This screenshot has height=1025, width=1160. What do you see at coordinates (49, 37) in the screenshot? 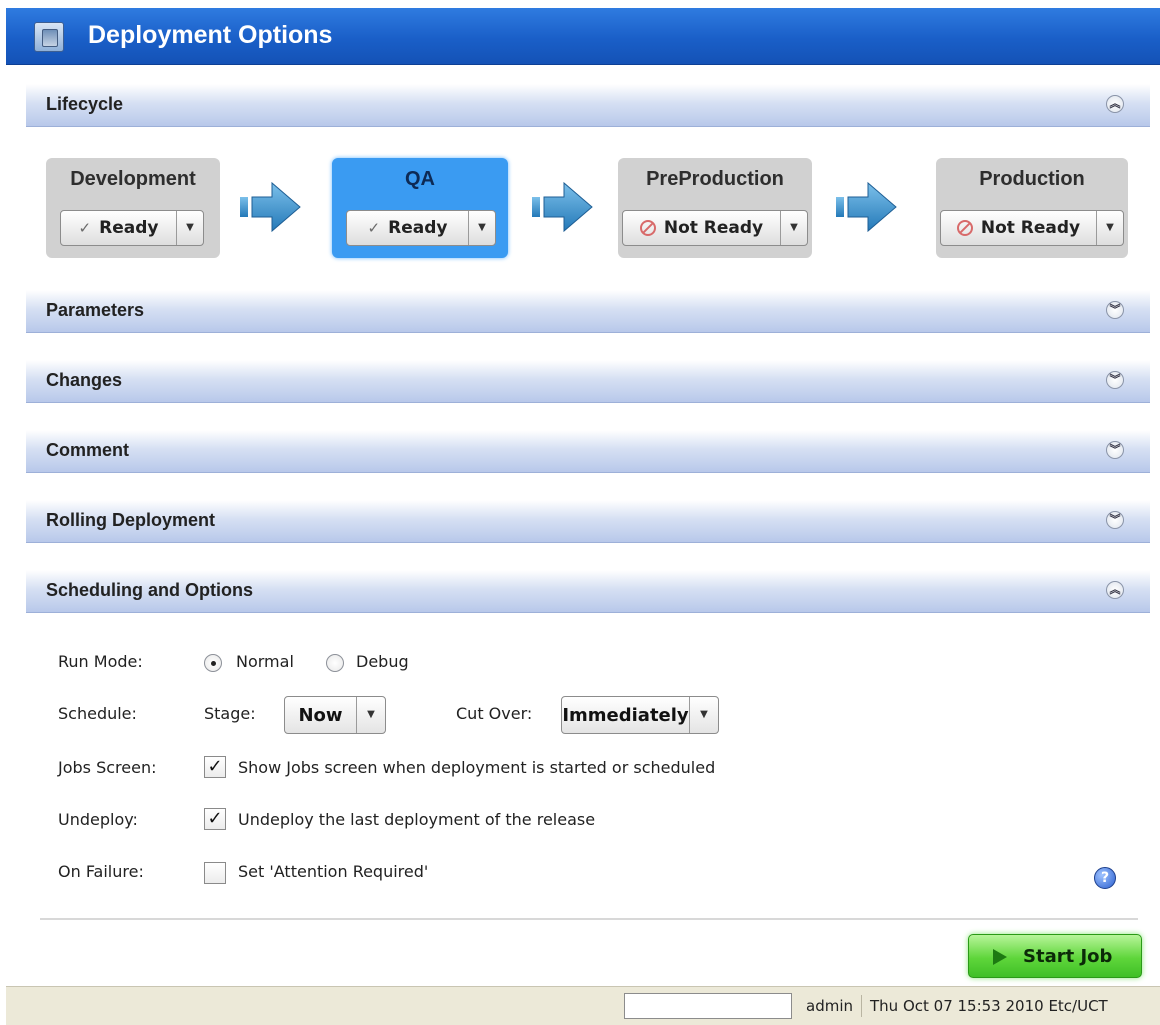
I see `app-icon` at bounding box center [49, 37].